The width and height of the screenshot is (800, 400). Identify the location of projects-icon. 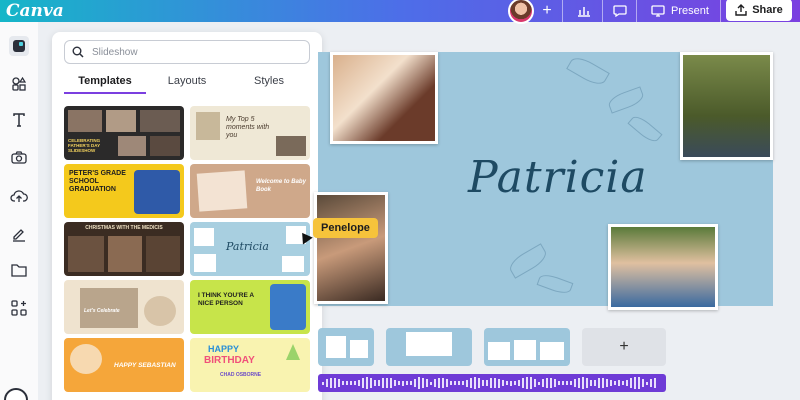
(19, 270).